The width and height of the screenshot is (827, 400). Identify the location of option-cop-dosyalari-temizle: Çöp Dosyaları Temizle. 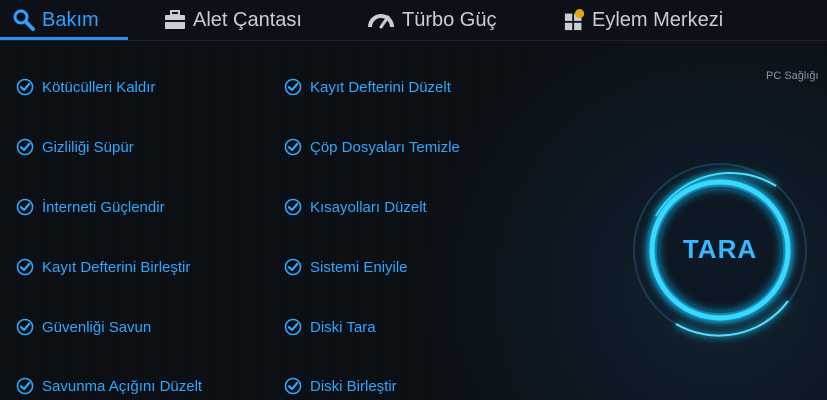
(372, 147).